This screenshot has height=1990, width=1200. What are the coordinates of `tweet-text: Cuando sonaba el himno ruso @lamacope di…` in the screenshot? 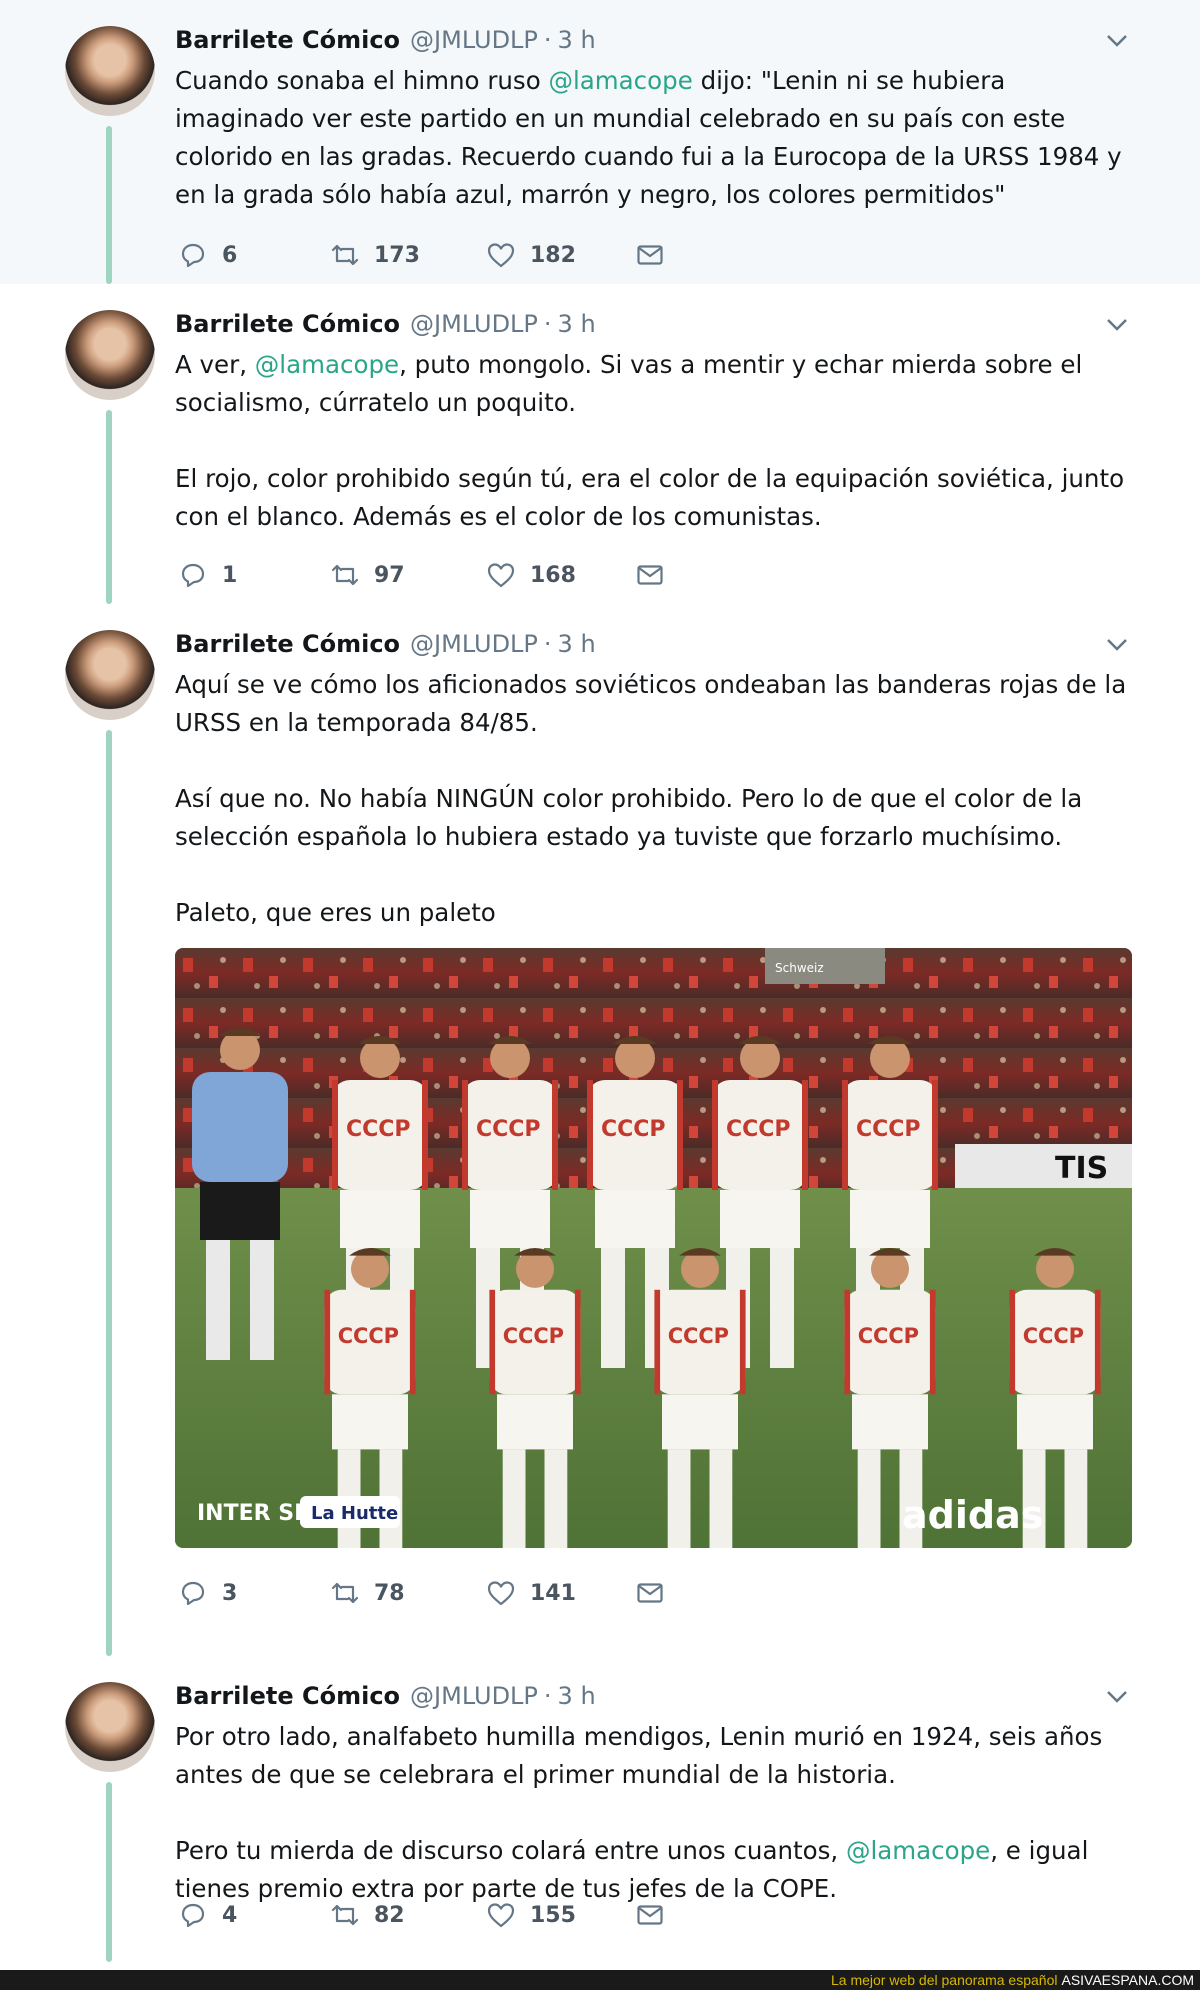 It's located at (655, 138).